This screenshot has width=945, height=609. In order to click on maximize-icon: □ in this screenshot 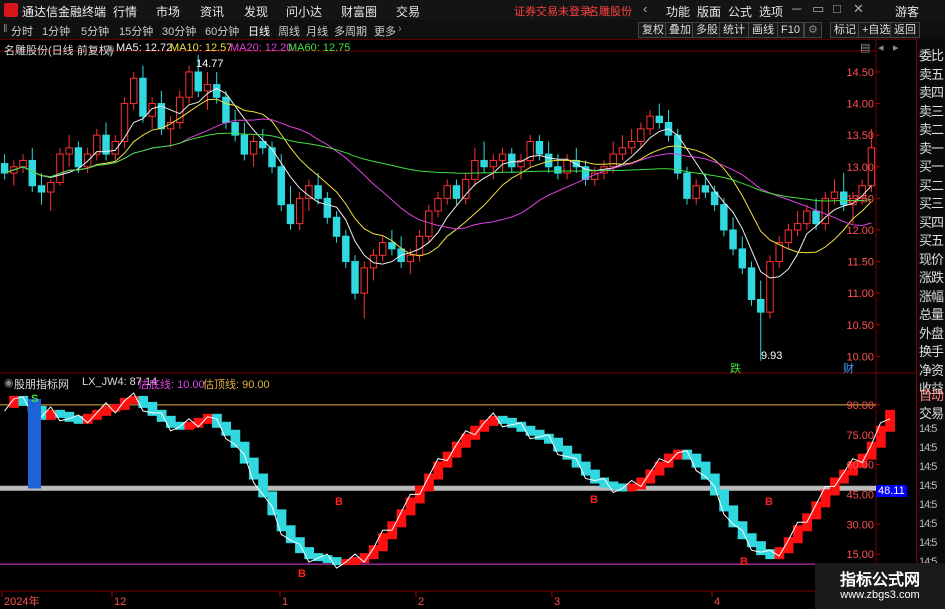, I will do `click(837, 8)`.